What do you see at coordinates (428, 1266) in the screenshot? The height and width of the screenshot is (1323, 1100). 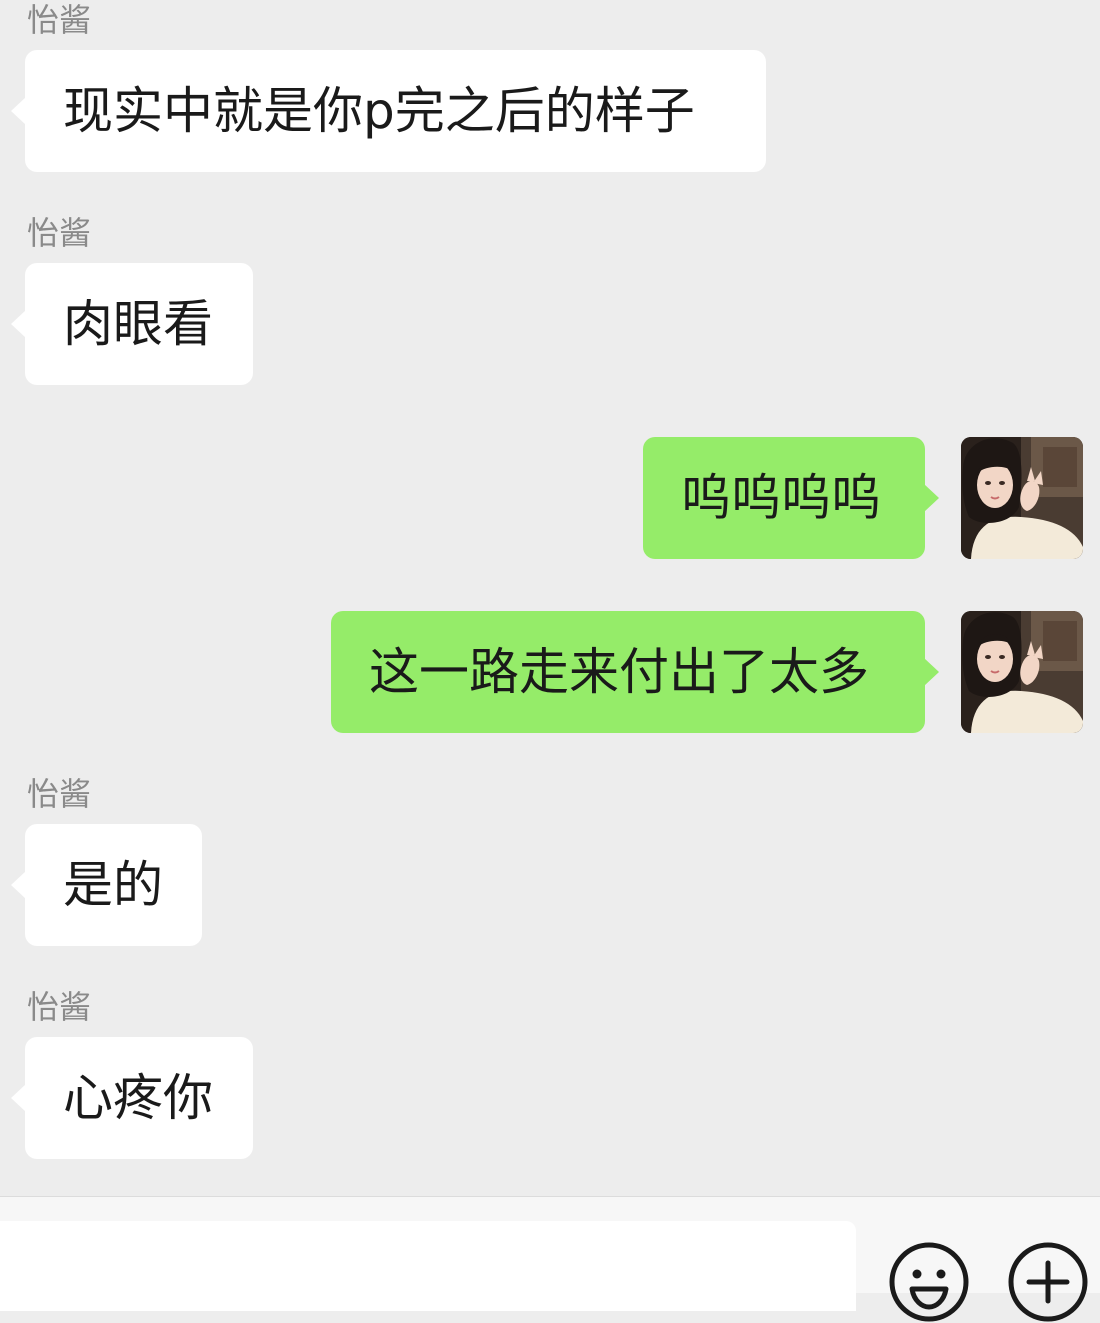 I see `message-text-input` at bounding box center [428, 1266].